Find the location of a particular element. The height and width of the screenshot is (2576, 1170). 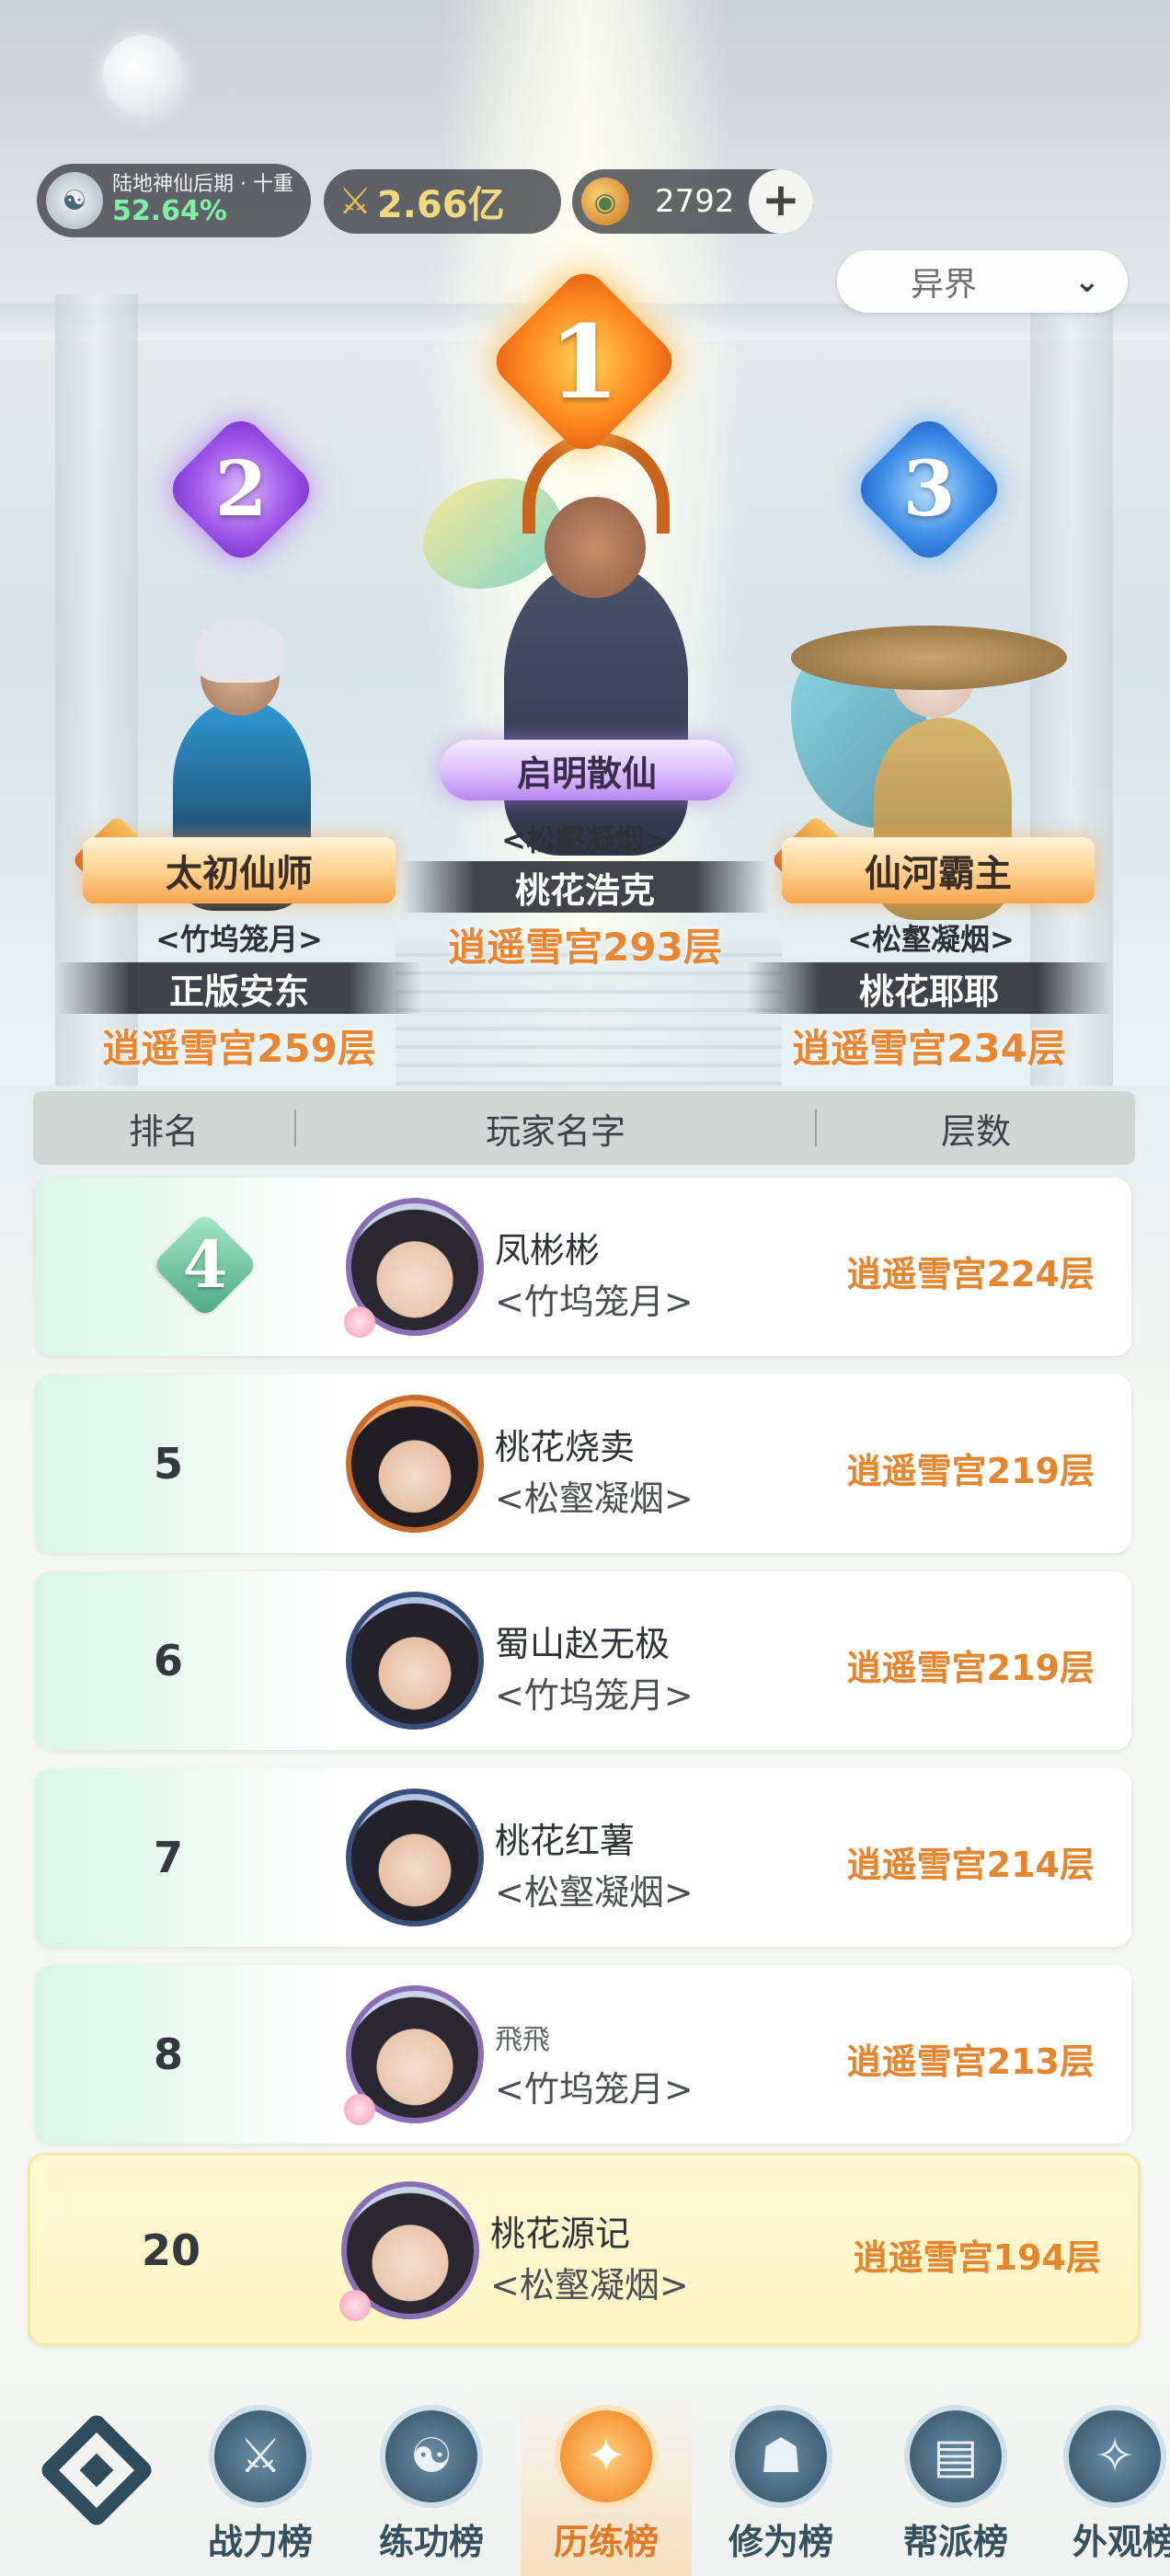

player-name: 桃花烧卖 is located at coordinates (565, 1447).